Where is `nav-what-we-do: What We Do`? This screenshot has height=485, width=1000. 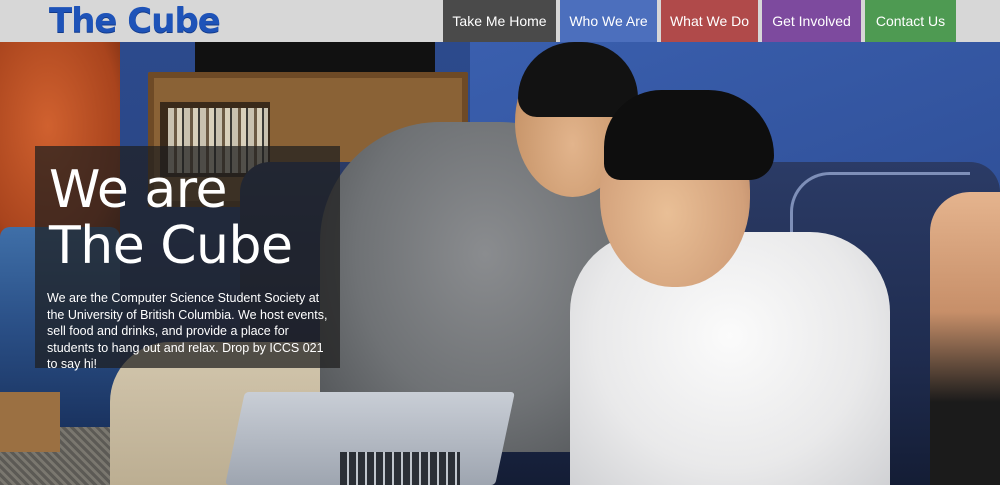 nav-what-we-do: What We Do is located at coordinates (709, 21).